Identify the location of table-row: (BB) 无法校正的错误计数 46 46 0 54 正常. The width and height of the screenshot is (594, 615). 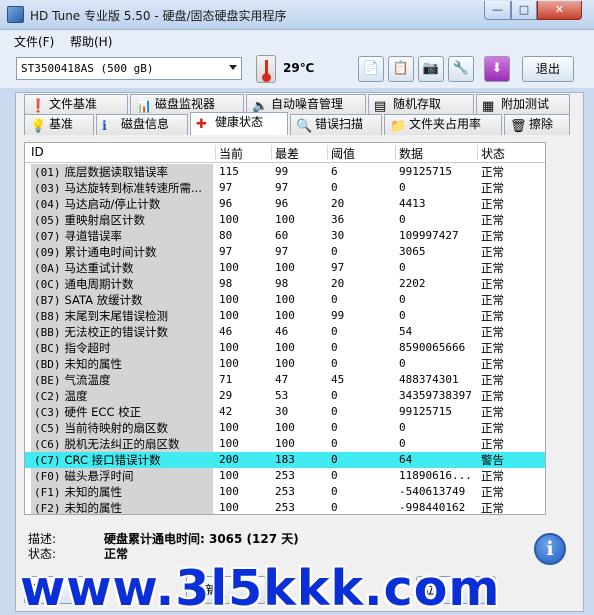
(285, 332).